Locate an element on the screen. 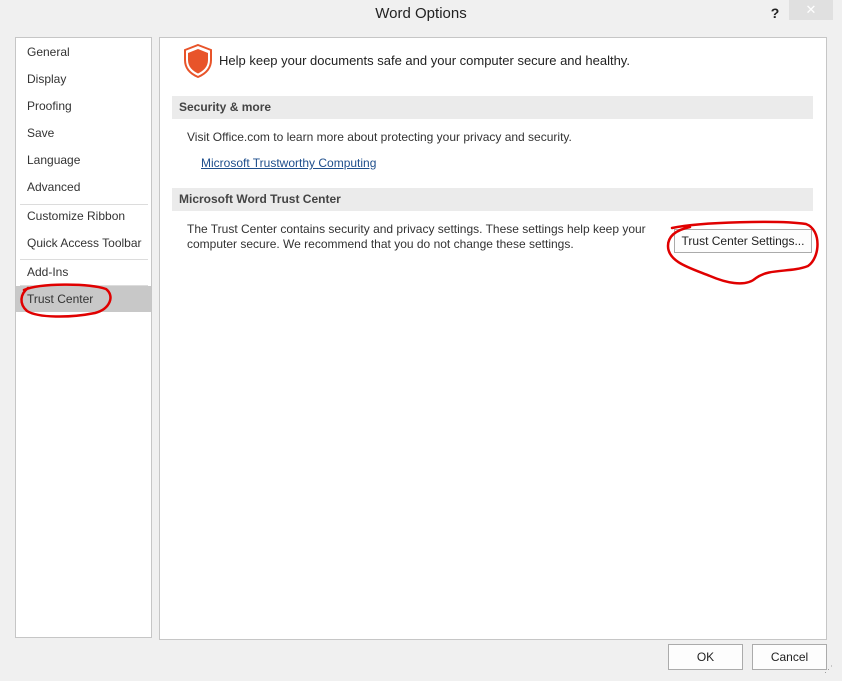  trustworthy-computing-link: Microsoft Trustworthy Computing is located at coordinates (288, 163).